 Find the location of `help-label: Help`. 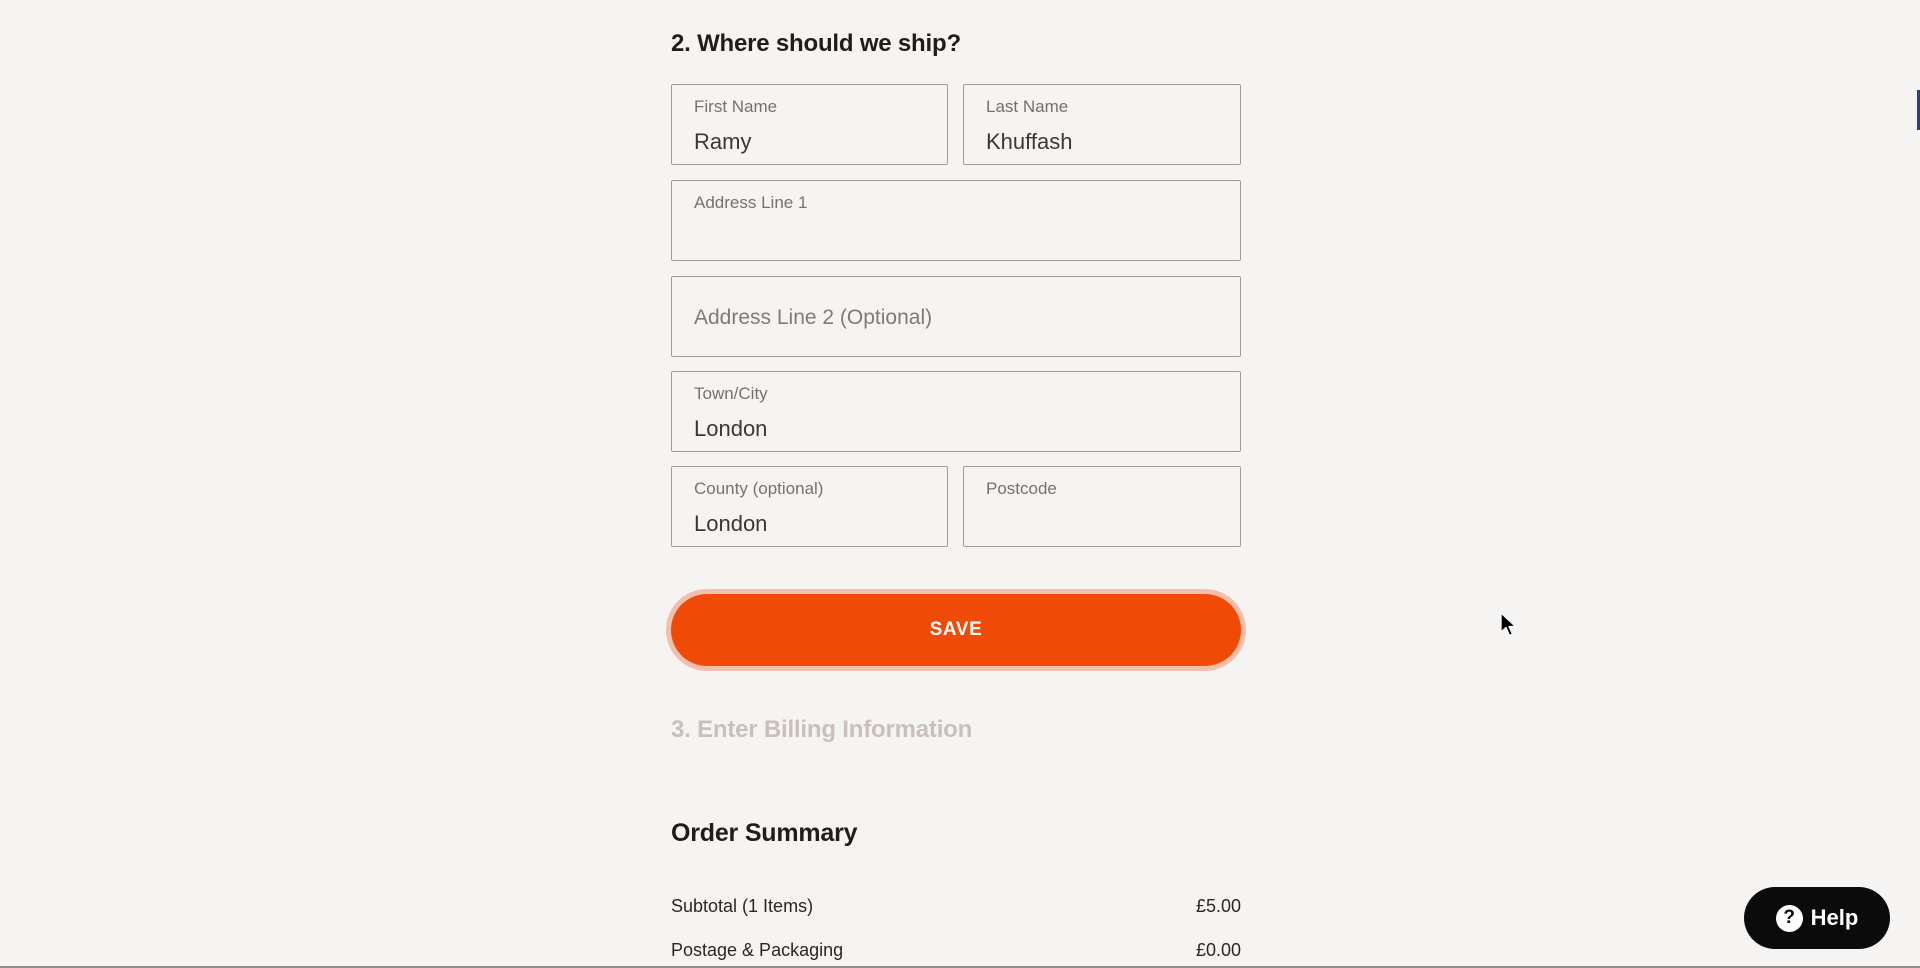

help-label: Help is located at coordinates (1834, 917).